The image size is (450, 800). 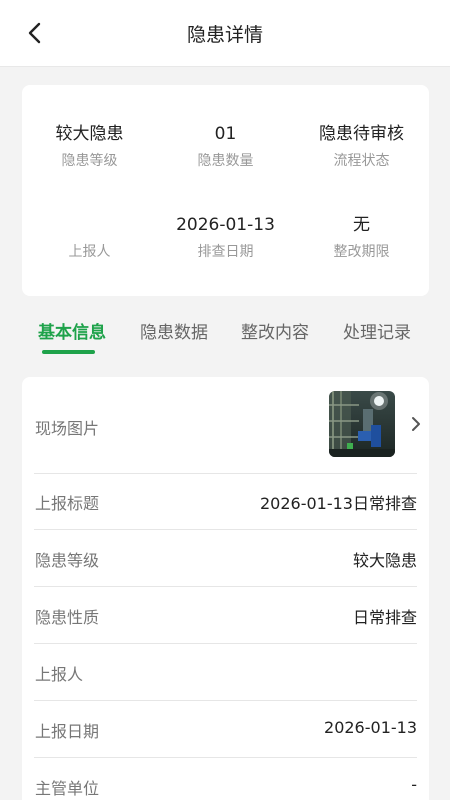 What do you see at coordinates (225, 134) in the screenshot?
I see `summary-count-value: 01` at bounding box center [225, 134].